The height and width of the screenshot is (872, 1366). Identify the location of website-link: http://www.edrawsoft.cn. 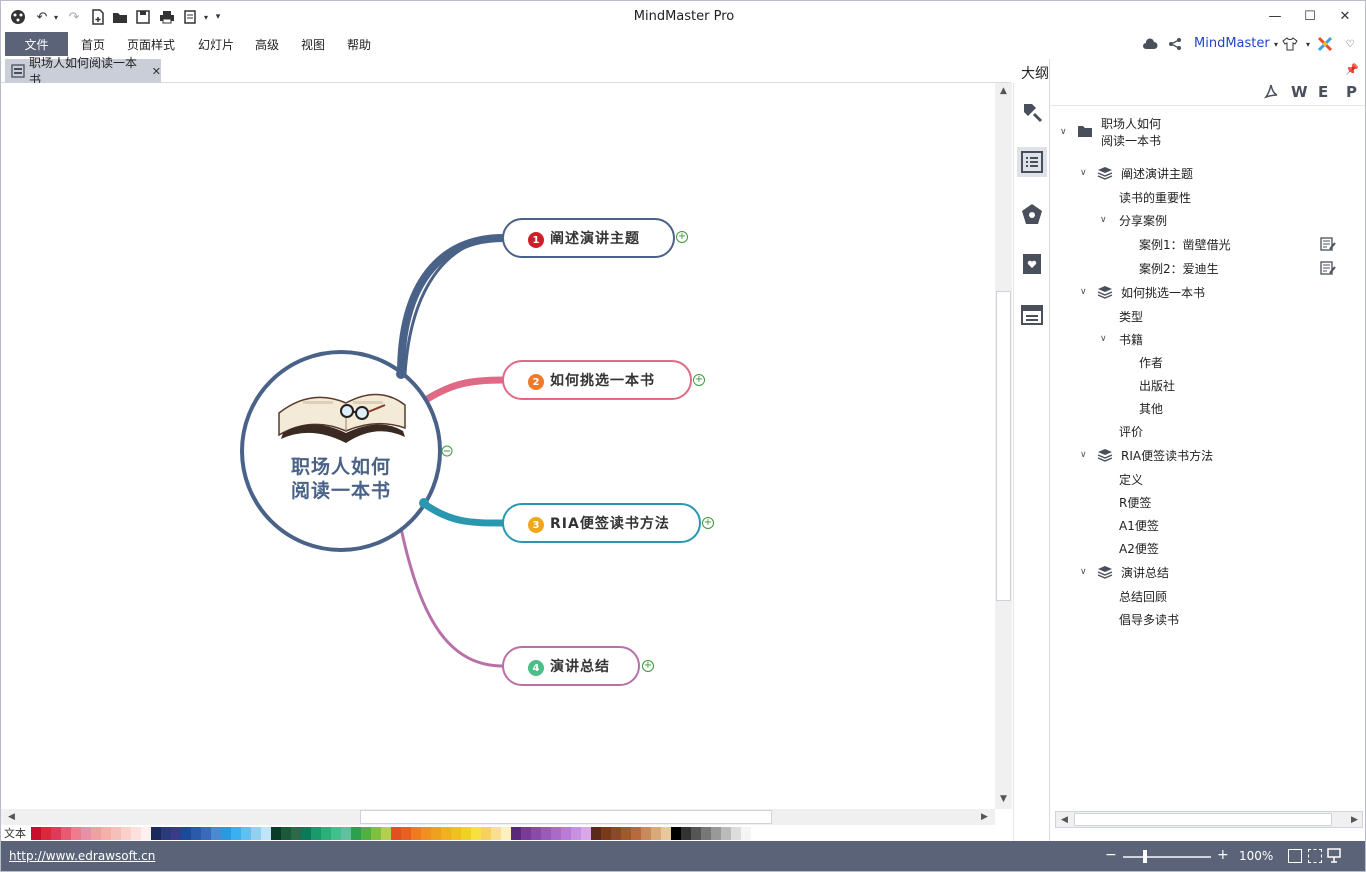
(82, 856).